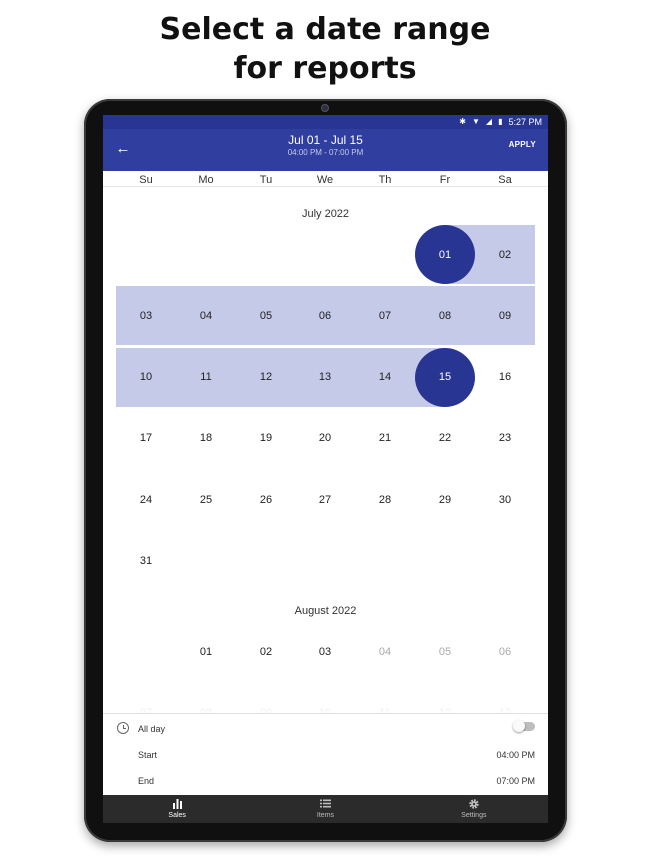 This screenshot has height=867, width=650. I want to click on bottom-nav: Sales Items Settings, so click(325, 809).